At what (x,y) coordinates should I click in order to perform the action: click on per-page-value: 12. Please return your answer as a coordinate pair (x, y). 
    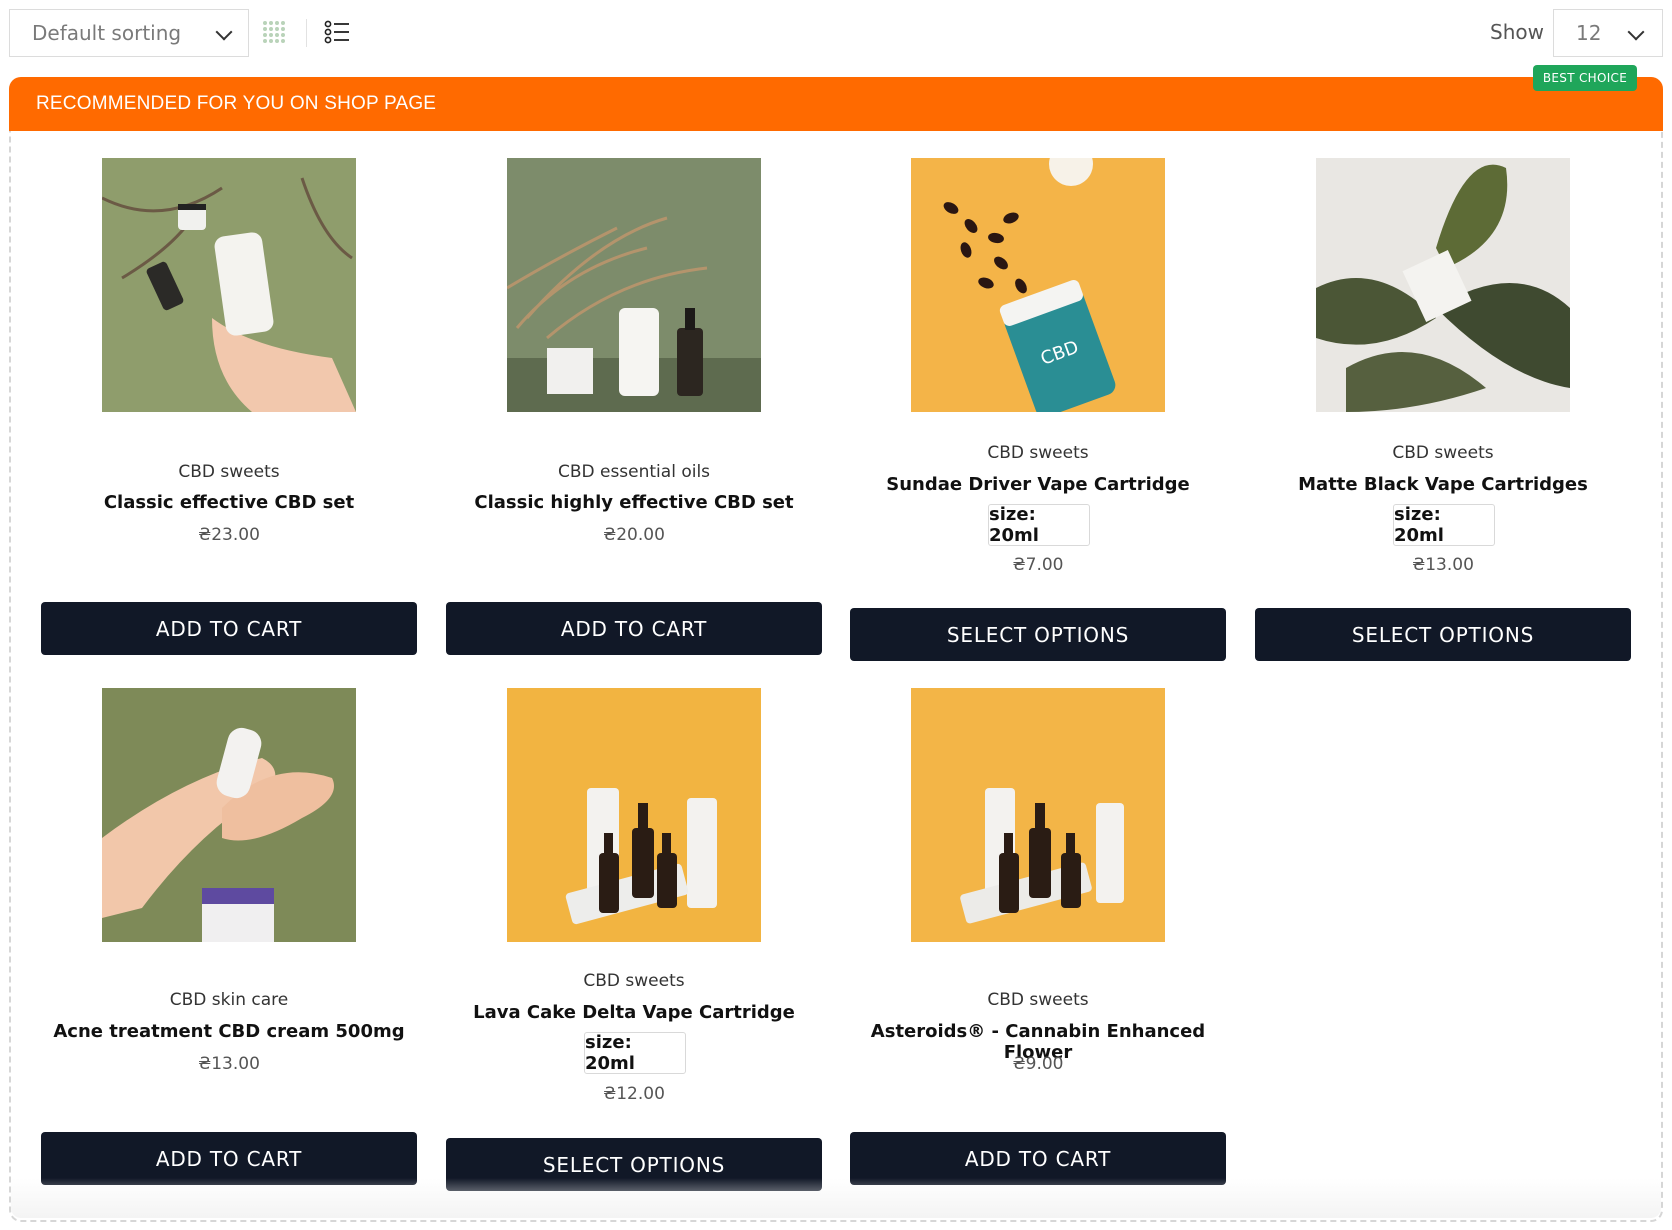
    Looking at the image, I should click on (1589, 33).